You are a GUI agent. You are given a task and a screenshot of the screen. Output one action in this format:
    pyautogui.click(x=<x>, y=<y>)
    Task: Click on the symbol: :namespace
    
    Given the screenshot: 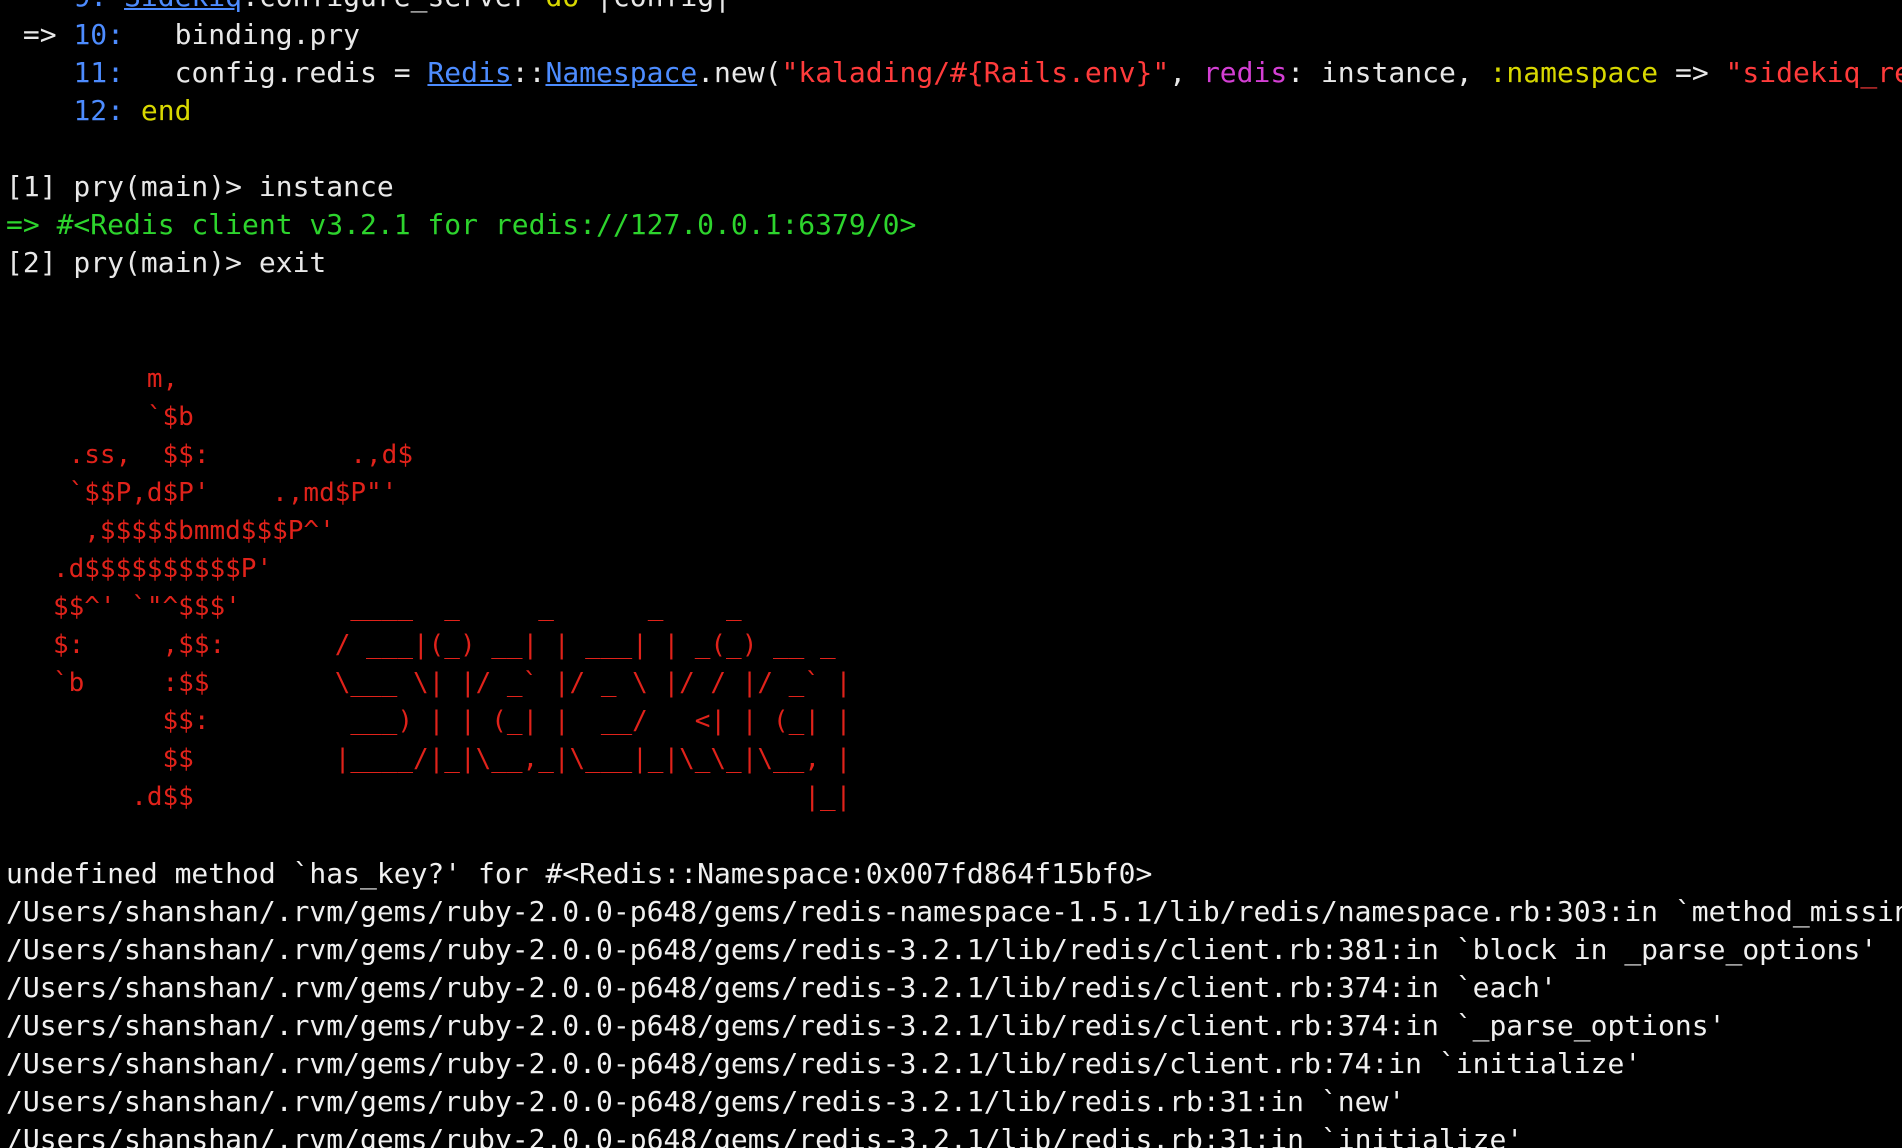 What is the action you would take?
    pyautogui.click(x=1574, y=72)
    